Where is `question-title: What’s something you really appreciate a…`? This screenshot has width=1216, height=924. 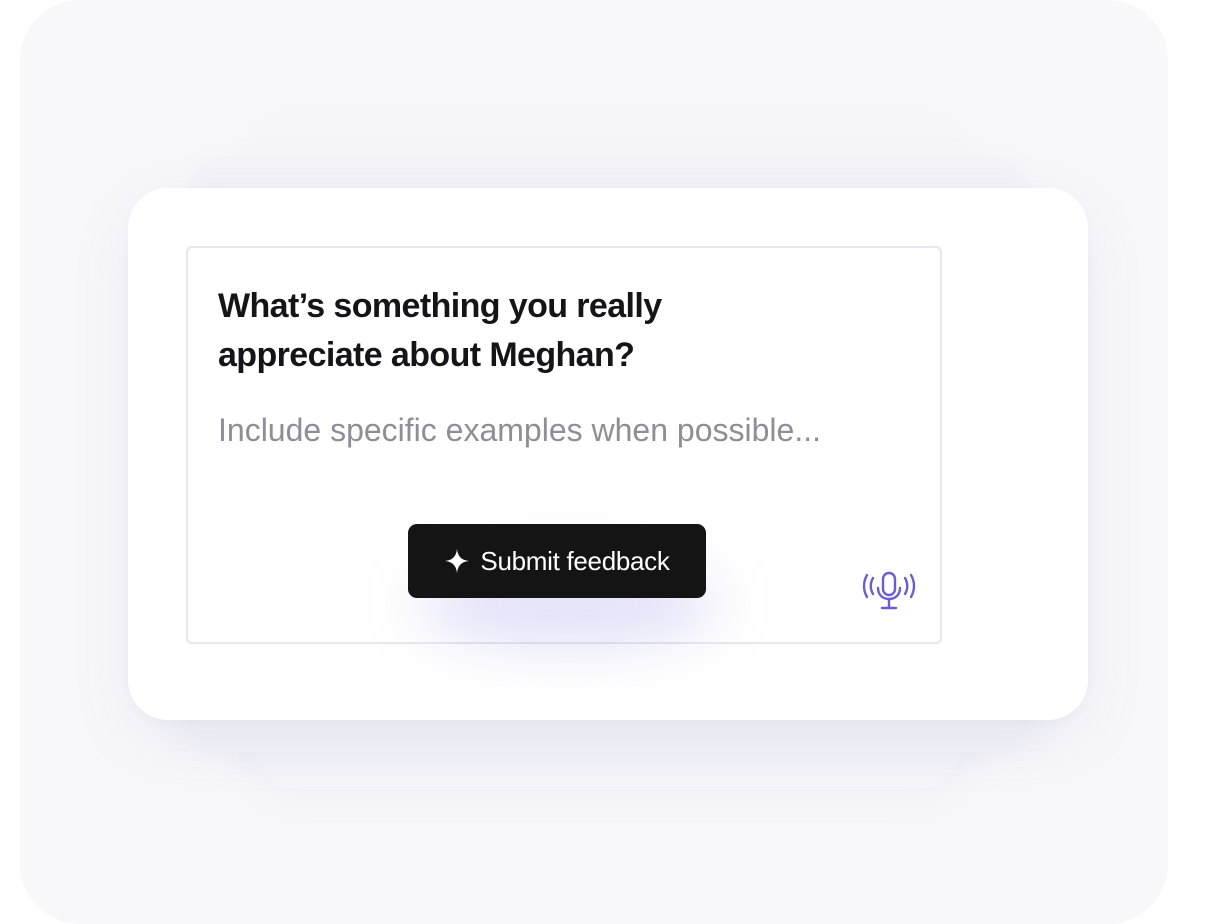 question-title: What’s something you really appreciate a… is located at coordinates (440, 330).